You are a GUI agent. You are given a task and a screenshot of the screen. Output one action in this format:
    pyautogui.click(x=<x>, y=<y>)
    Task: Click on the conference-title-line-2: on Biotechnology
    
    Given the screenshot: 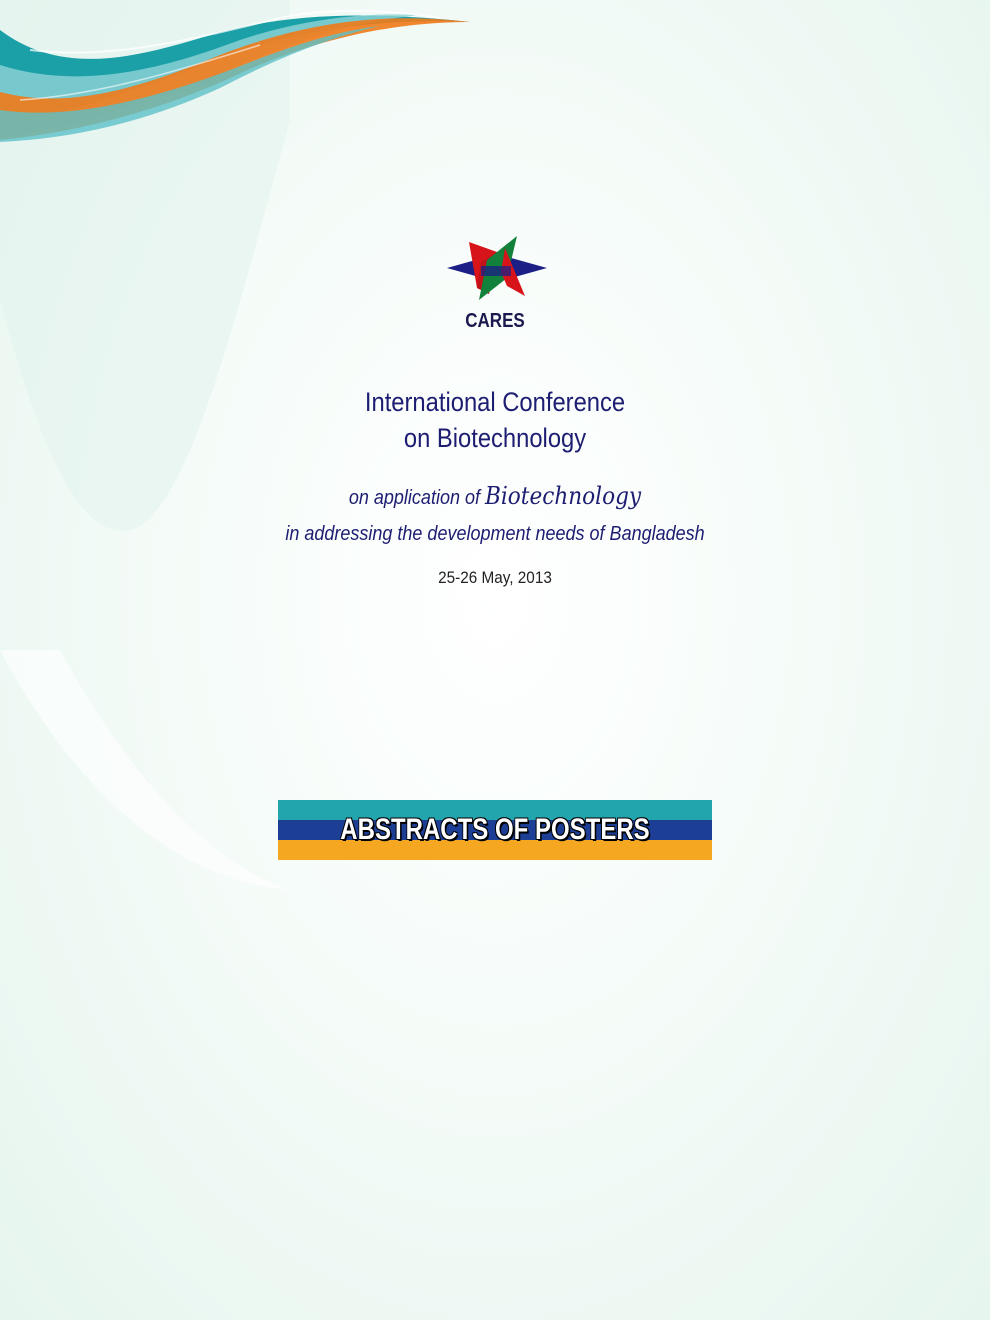 What is the action you would take?
    pyautogui.click(x=495, y=438)
    